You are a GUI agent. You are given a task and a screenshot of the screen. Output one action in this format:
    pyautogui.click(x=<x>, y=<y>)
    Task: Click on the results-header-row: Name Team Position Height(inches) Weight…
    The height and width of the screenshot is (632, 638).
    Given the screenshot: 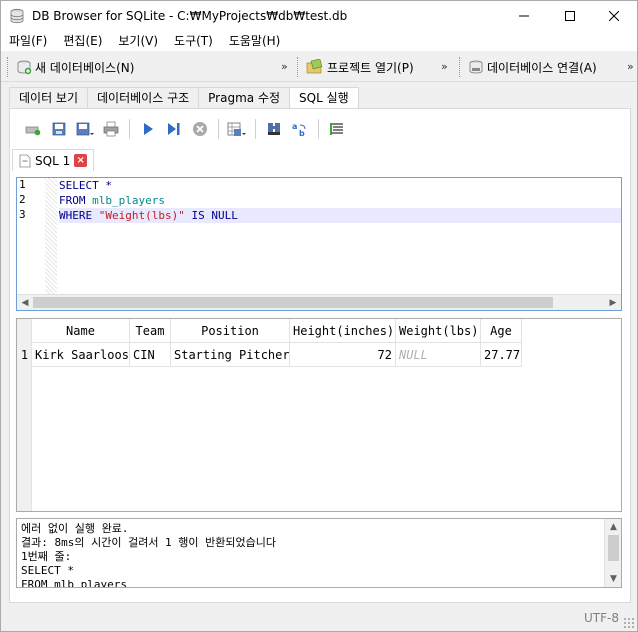 What is the action you would take?
    pyautogui.click(x=277, y=331)
    